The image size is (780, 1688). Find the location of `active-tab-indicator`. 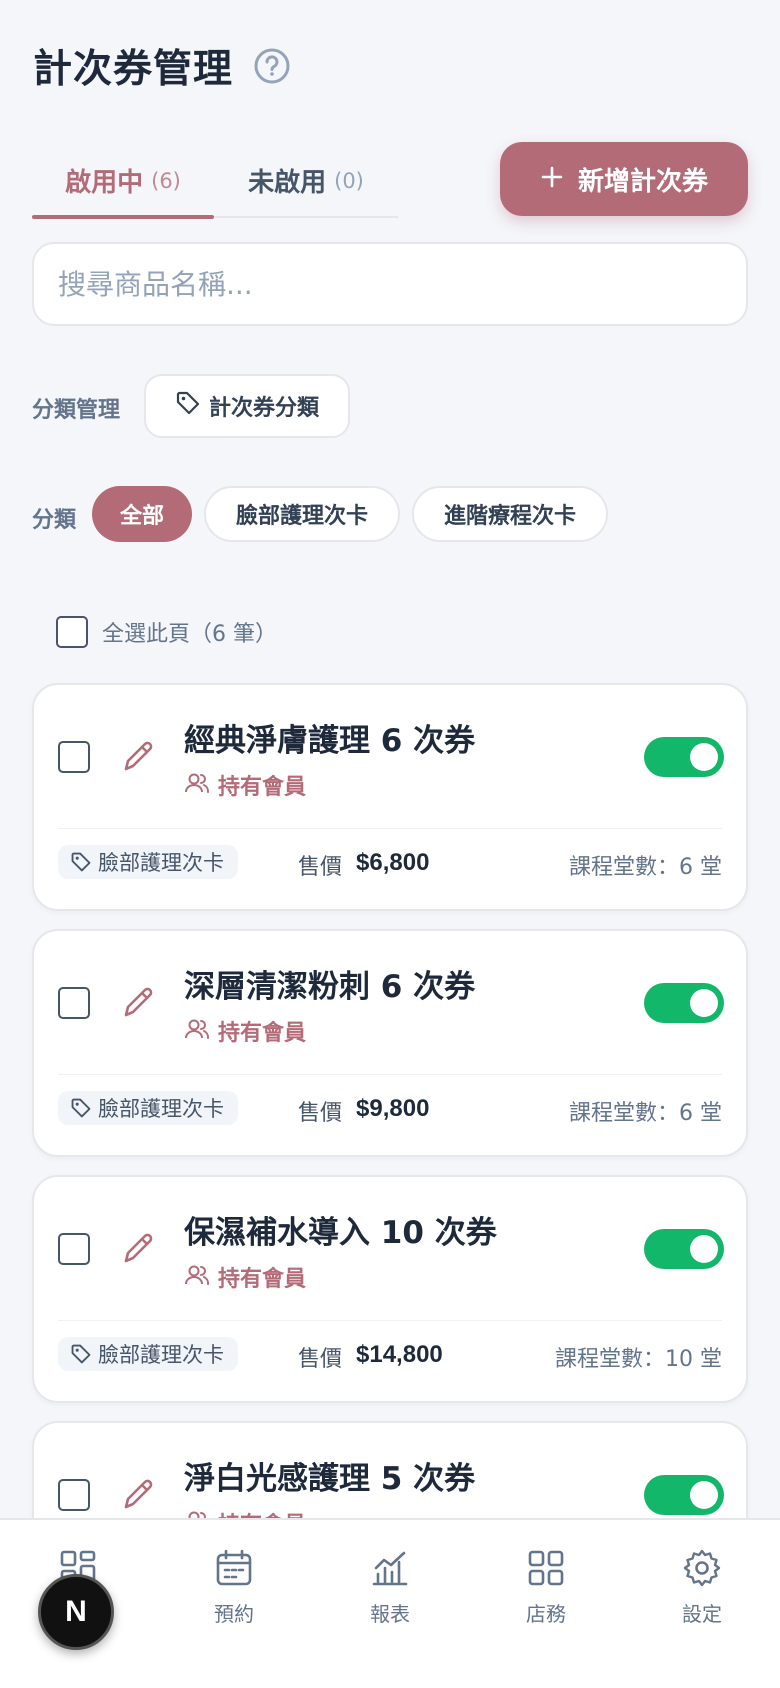

active-tab-indicator is located at coordinates (123, 217).